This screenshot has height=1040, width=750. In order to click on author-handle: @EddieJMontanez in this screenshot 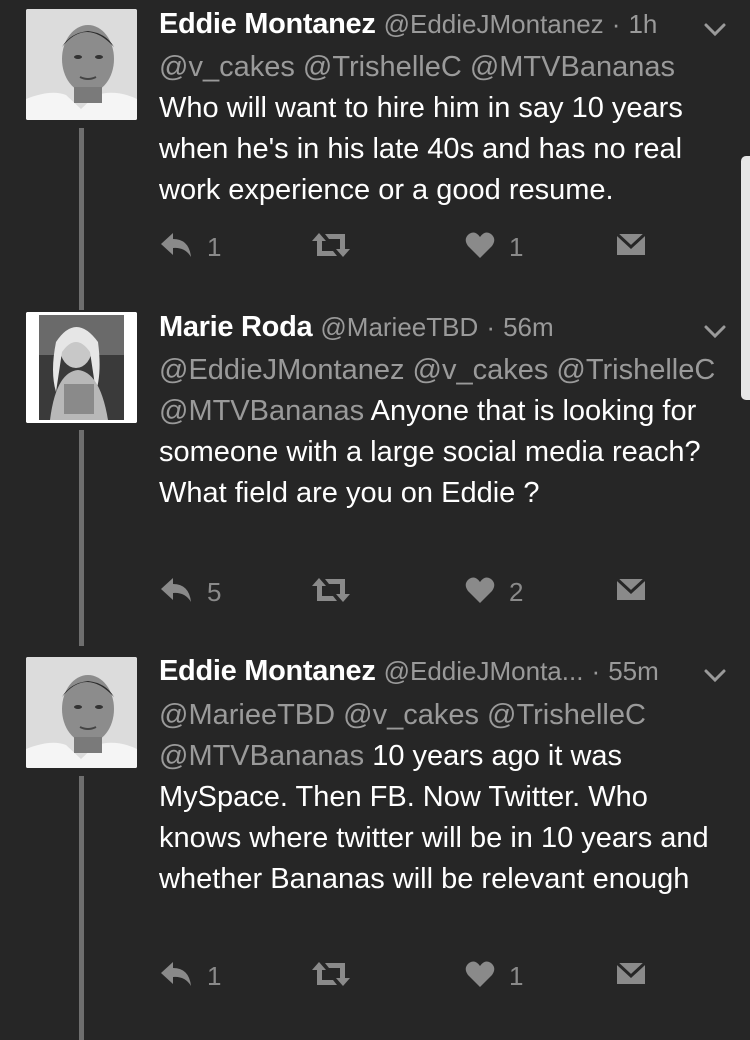, I will do `click(494, 24)`.